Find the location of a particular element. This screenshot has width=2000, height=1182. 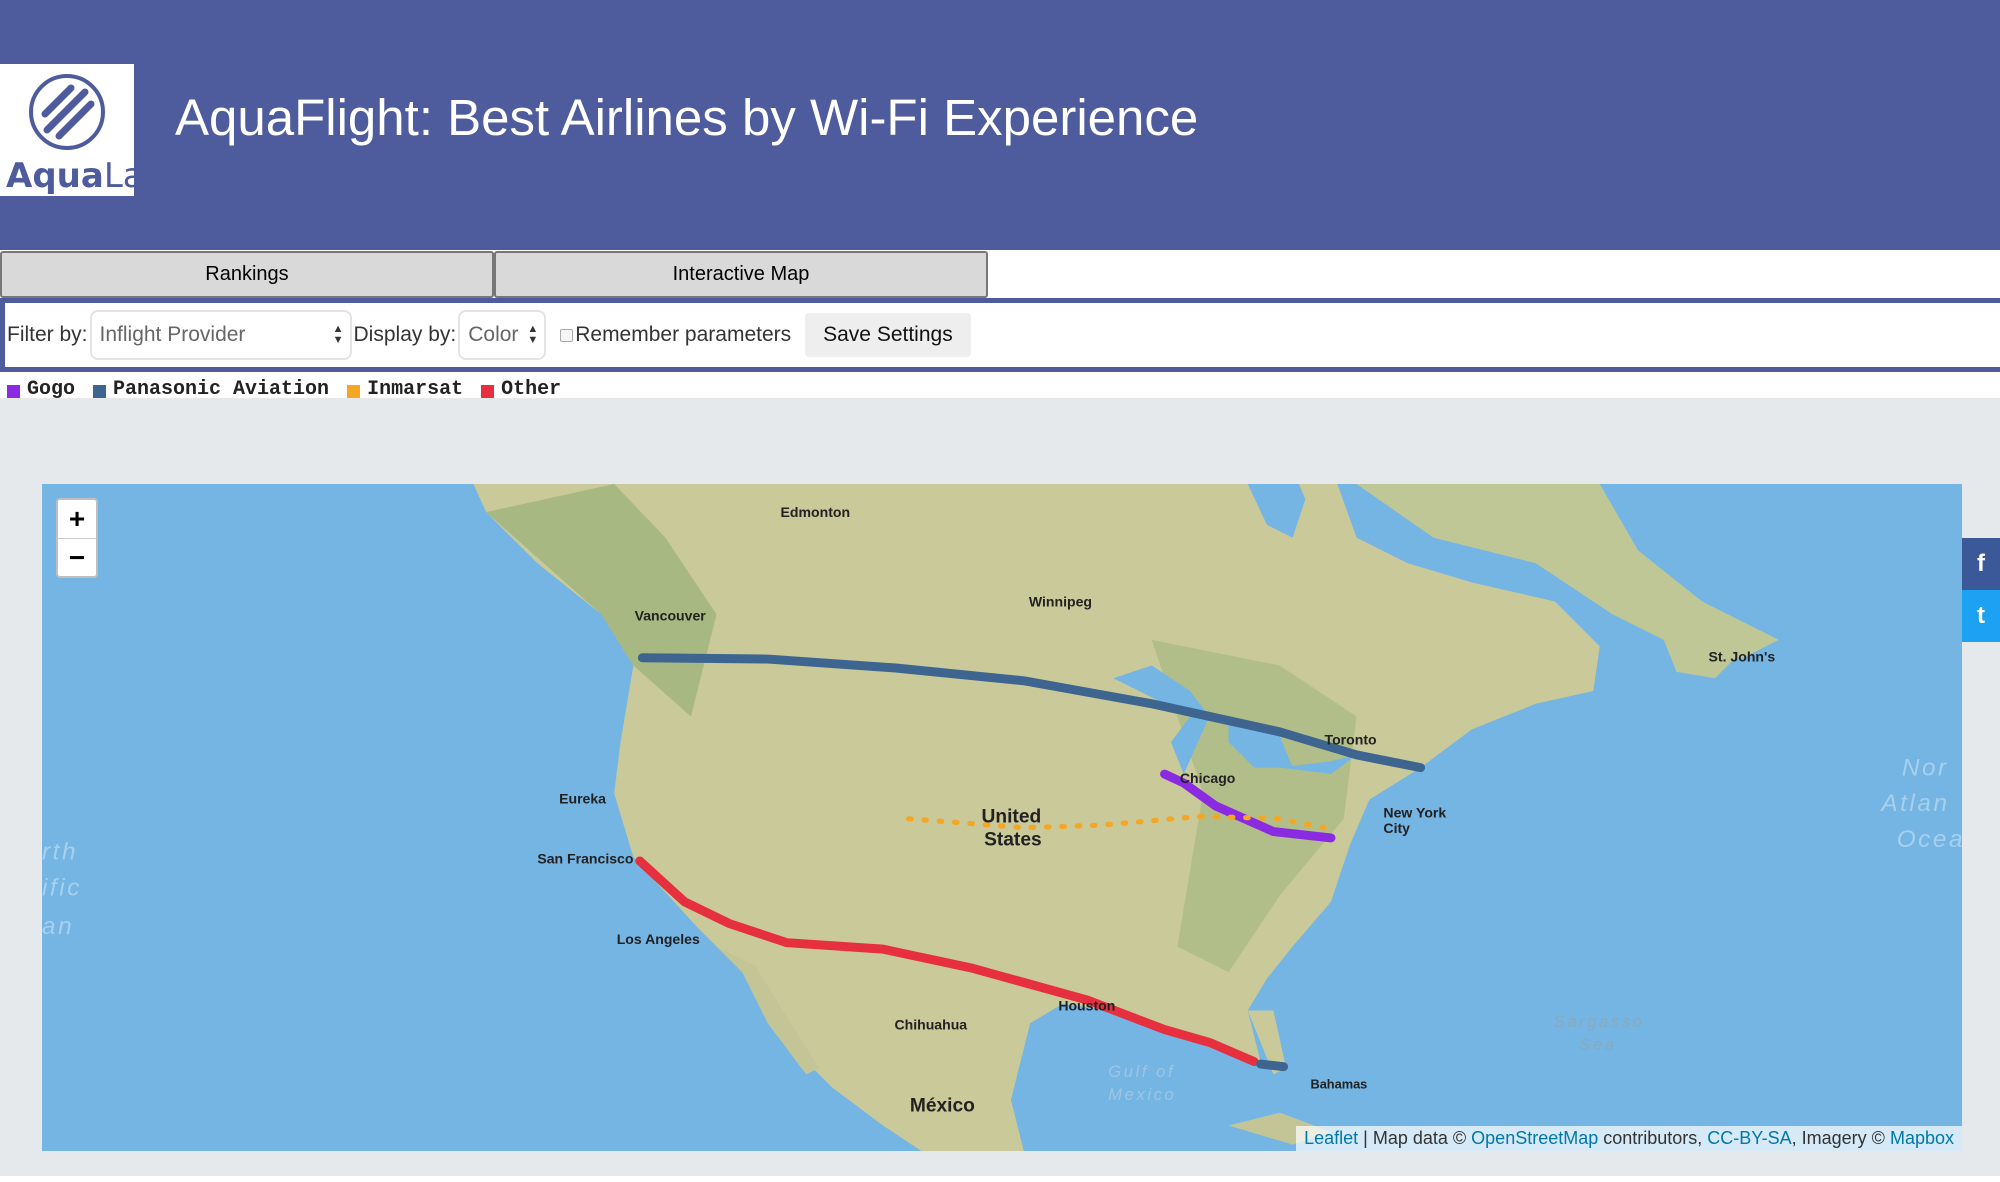

leaflet-link: Leaflet is located at coordinates (1331, 1138).